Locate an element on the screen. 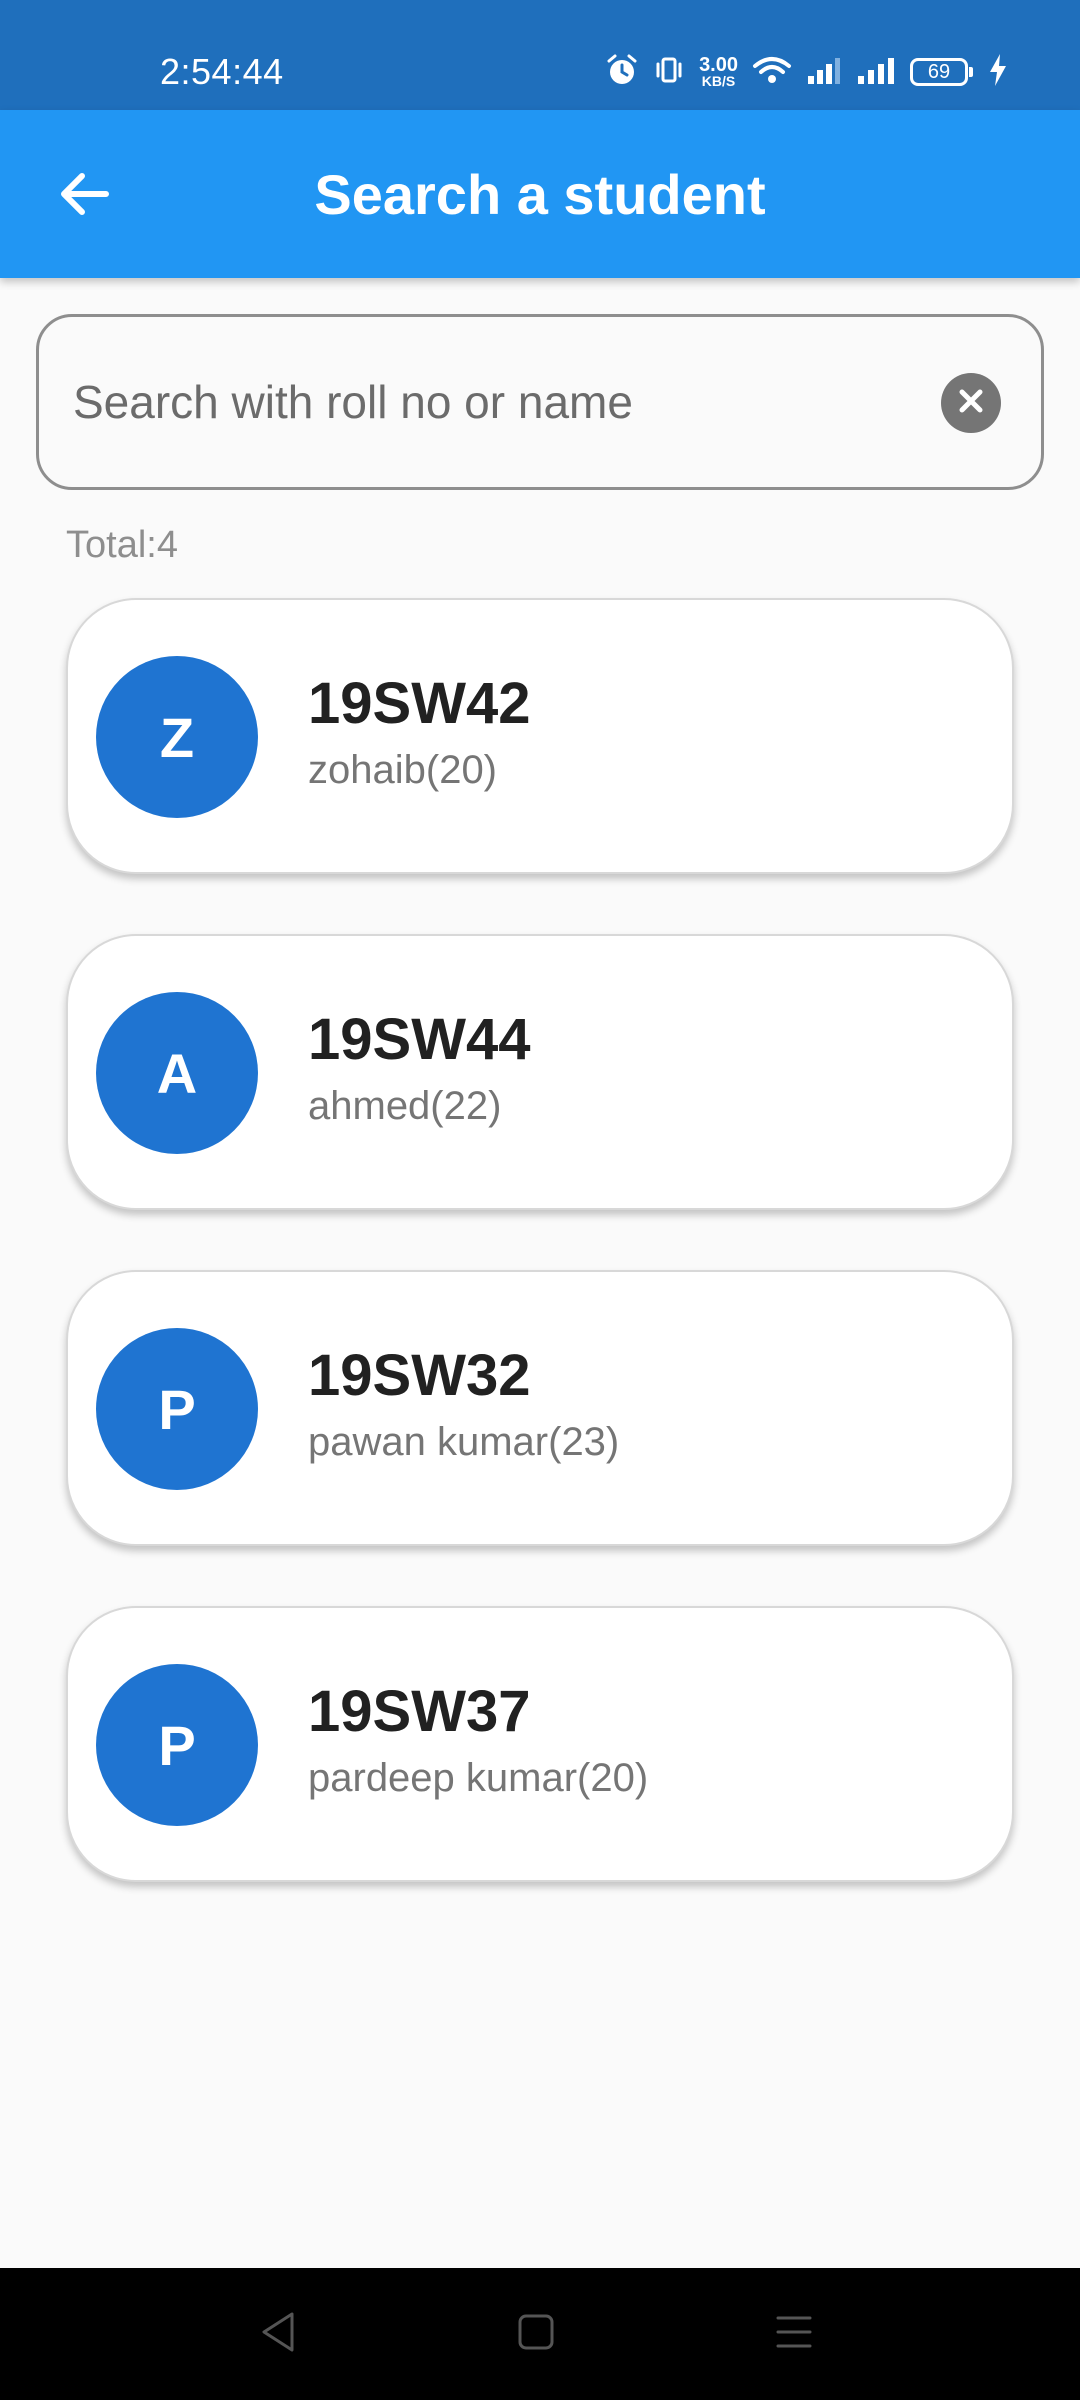  nav-back-button is located at coordinates (278, 2334).